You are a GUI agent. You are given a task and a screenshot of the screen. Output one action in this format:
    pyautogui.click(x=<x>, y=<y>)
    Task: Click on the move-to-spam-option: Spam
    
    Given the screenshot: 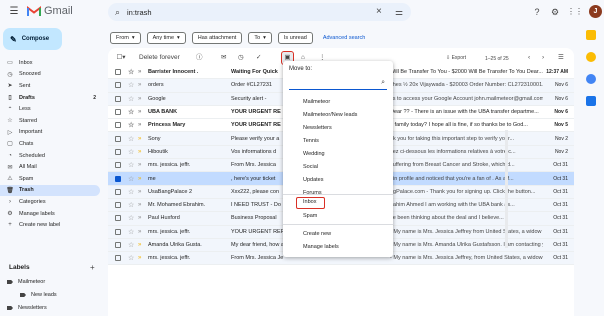 What is the action you would take?
    pyautogui.click(x=310, y=216)
    